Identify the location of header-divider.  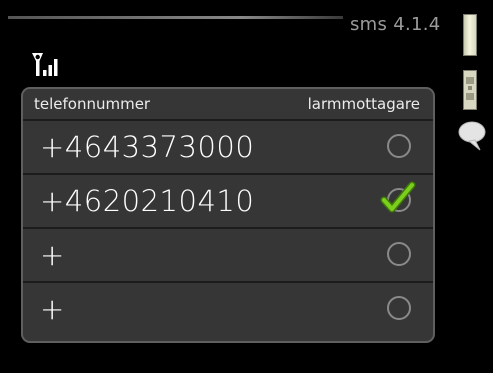
(175, 17).